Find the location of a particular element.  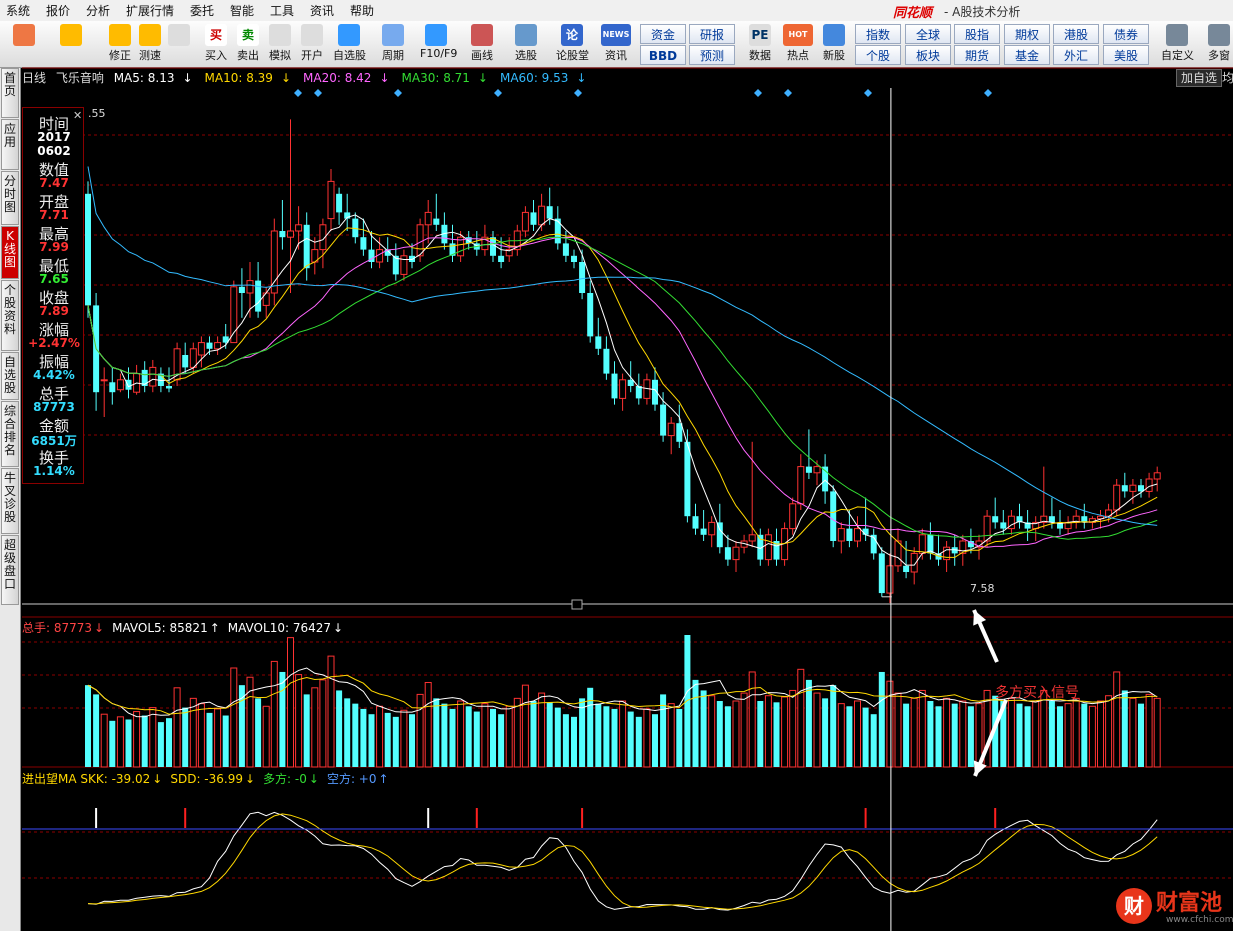

toolbar-button-14: 论论股堂 is located at coordinates (572, 44).